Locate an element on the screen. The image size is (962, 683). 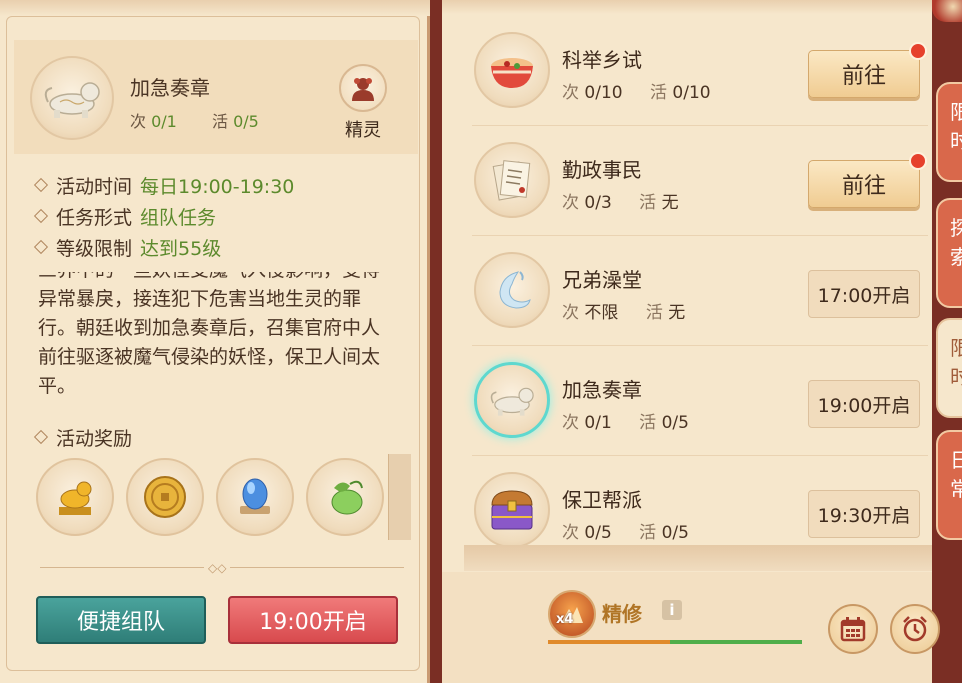
rewards-heading: 活动奖励 is located at coordinates (83, 437).